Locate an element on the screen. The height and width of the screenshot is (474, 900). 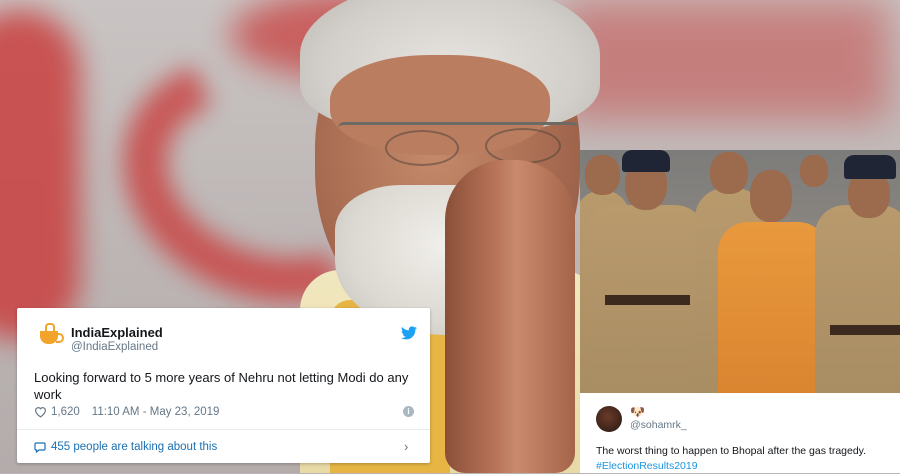
twitter-bird-icon is located at coordinates (409, 333).